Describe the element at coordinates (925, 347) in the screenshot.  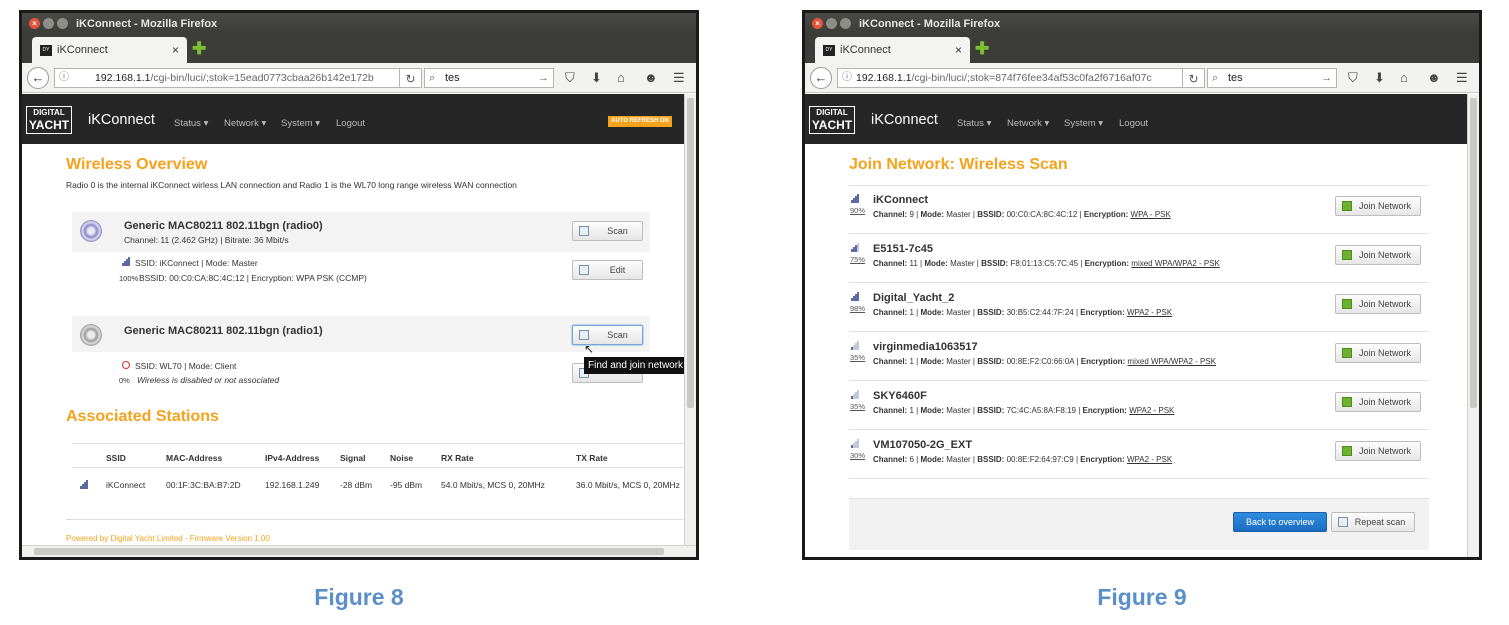
I see `network-name: virginmedia1063517` at that location.